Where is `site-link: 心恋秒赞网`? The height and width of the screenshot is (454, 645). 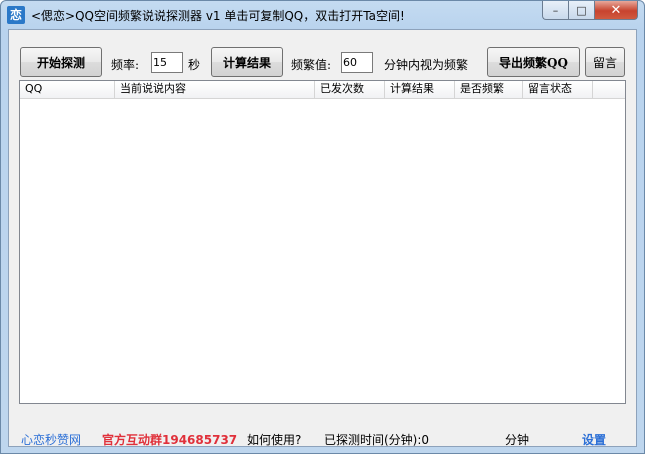
site-link: 心恋秒赞网 is located at coordinates (51, 439).